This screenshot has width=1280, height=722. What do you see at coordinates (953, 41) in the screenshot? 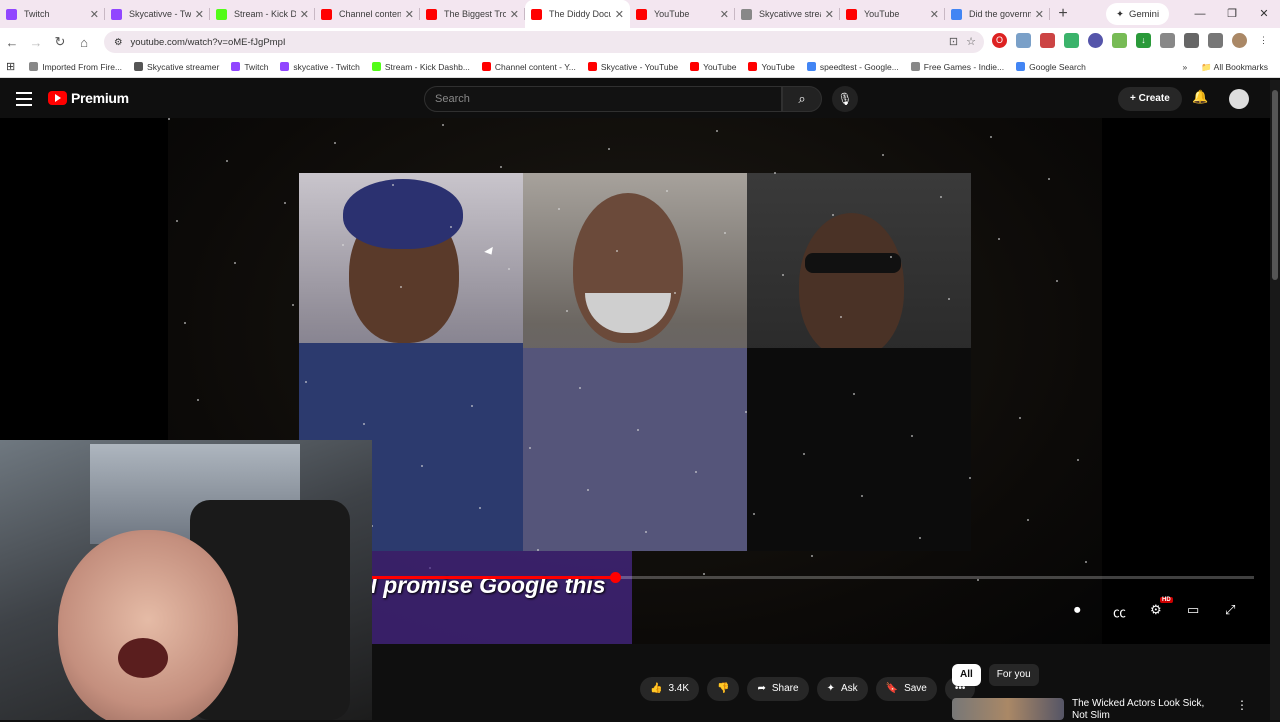
I see `install-app-icon: ⊡` at bounding box center [953, 41].